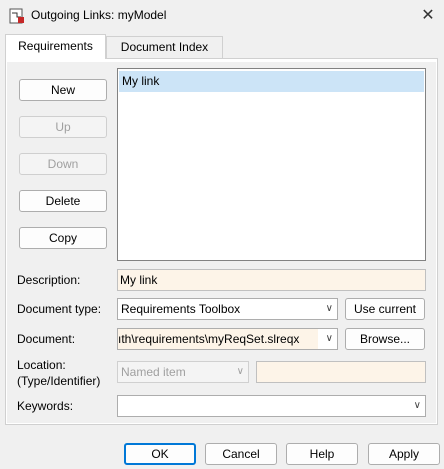 This screenshot has width=444, height=469. I want to click on location-type-select: Named item ∨, so click(183, 372).